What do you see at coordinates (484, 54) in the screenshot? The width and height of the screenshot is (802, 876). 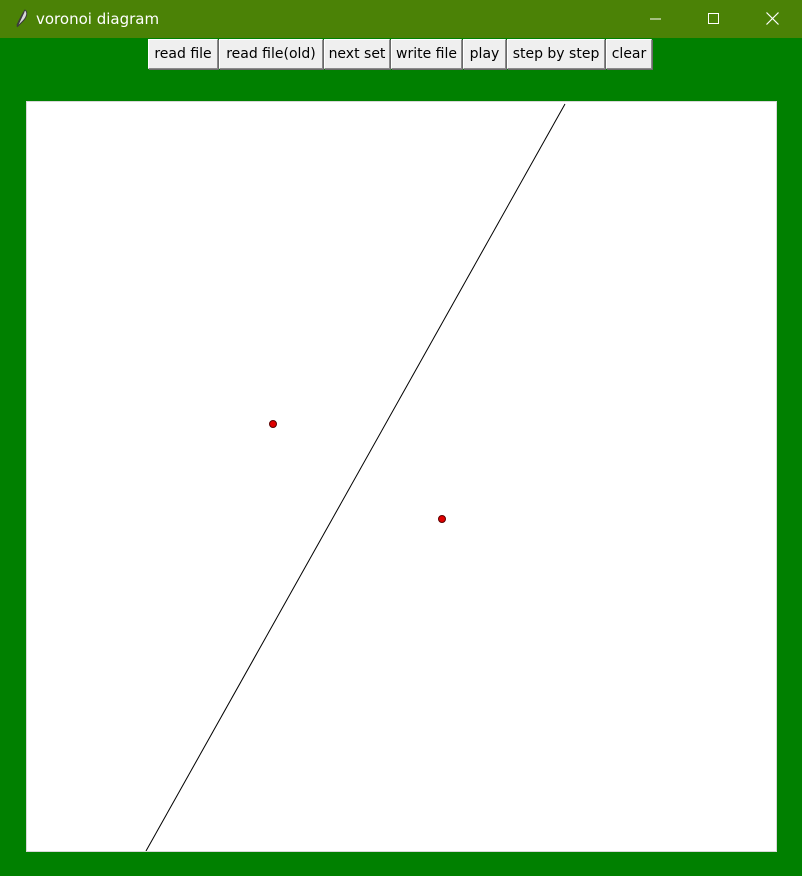 I see `play-button: play` at bounding box center [484, 54].